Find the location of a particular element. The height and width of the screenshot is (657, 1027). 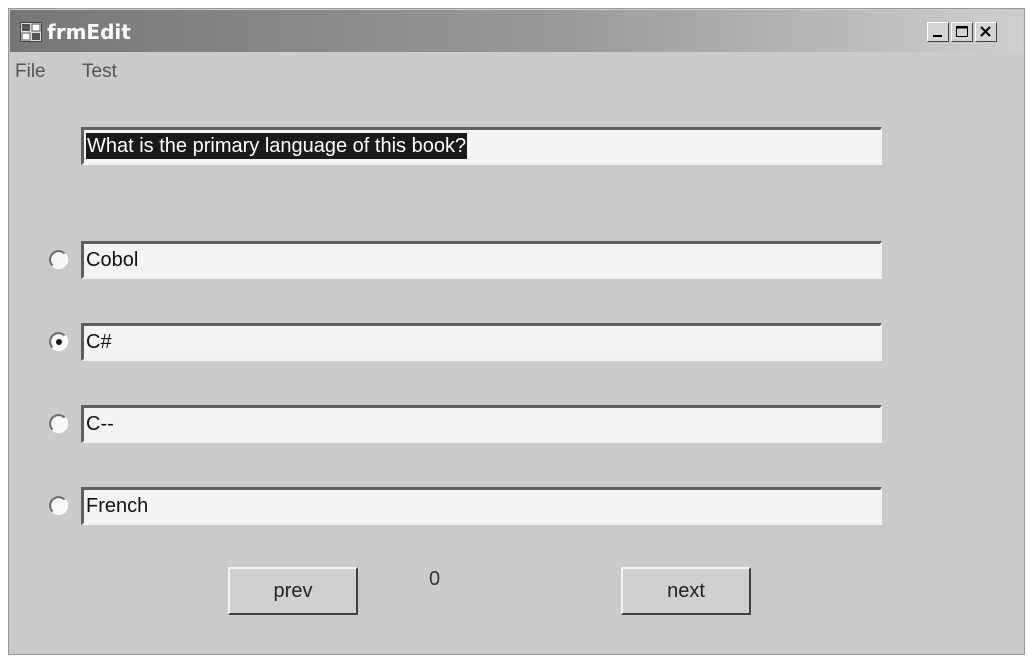

app-icon is located at coordinates (31, 32).